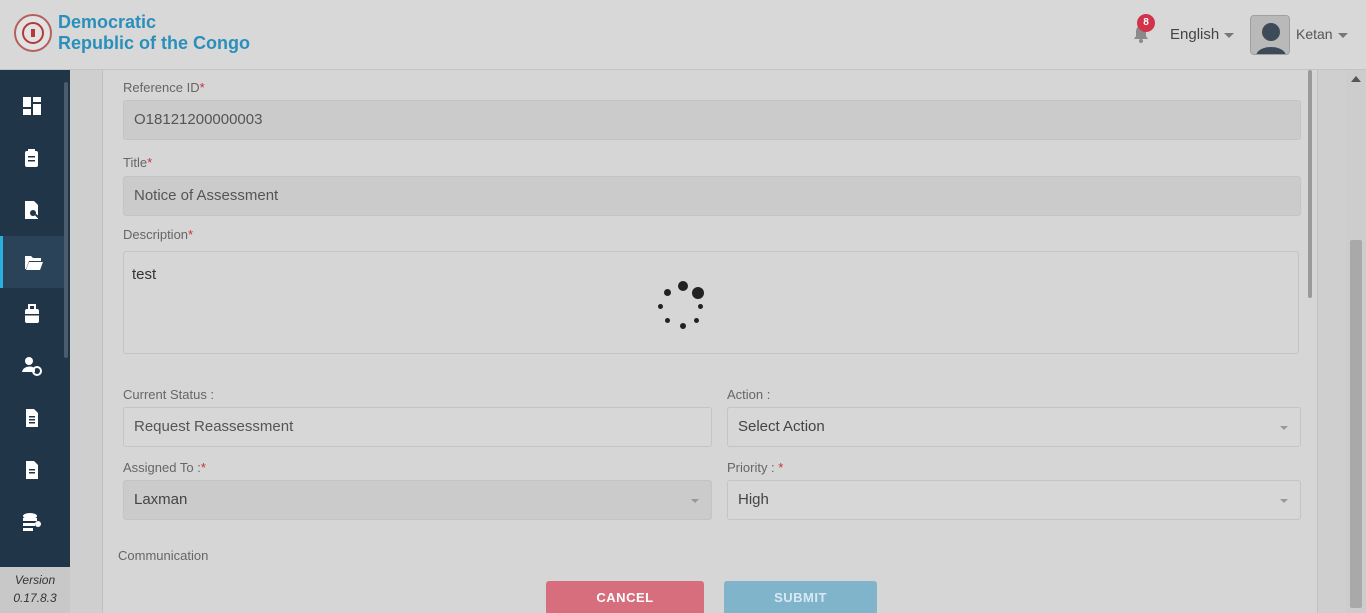 The width and height of the screenshot is (1366, 613). I want to click on language-dropdown: English, so click(1202, 34).